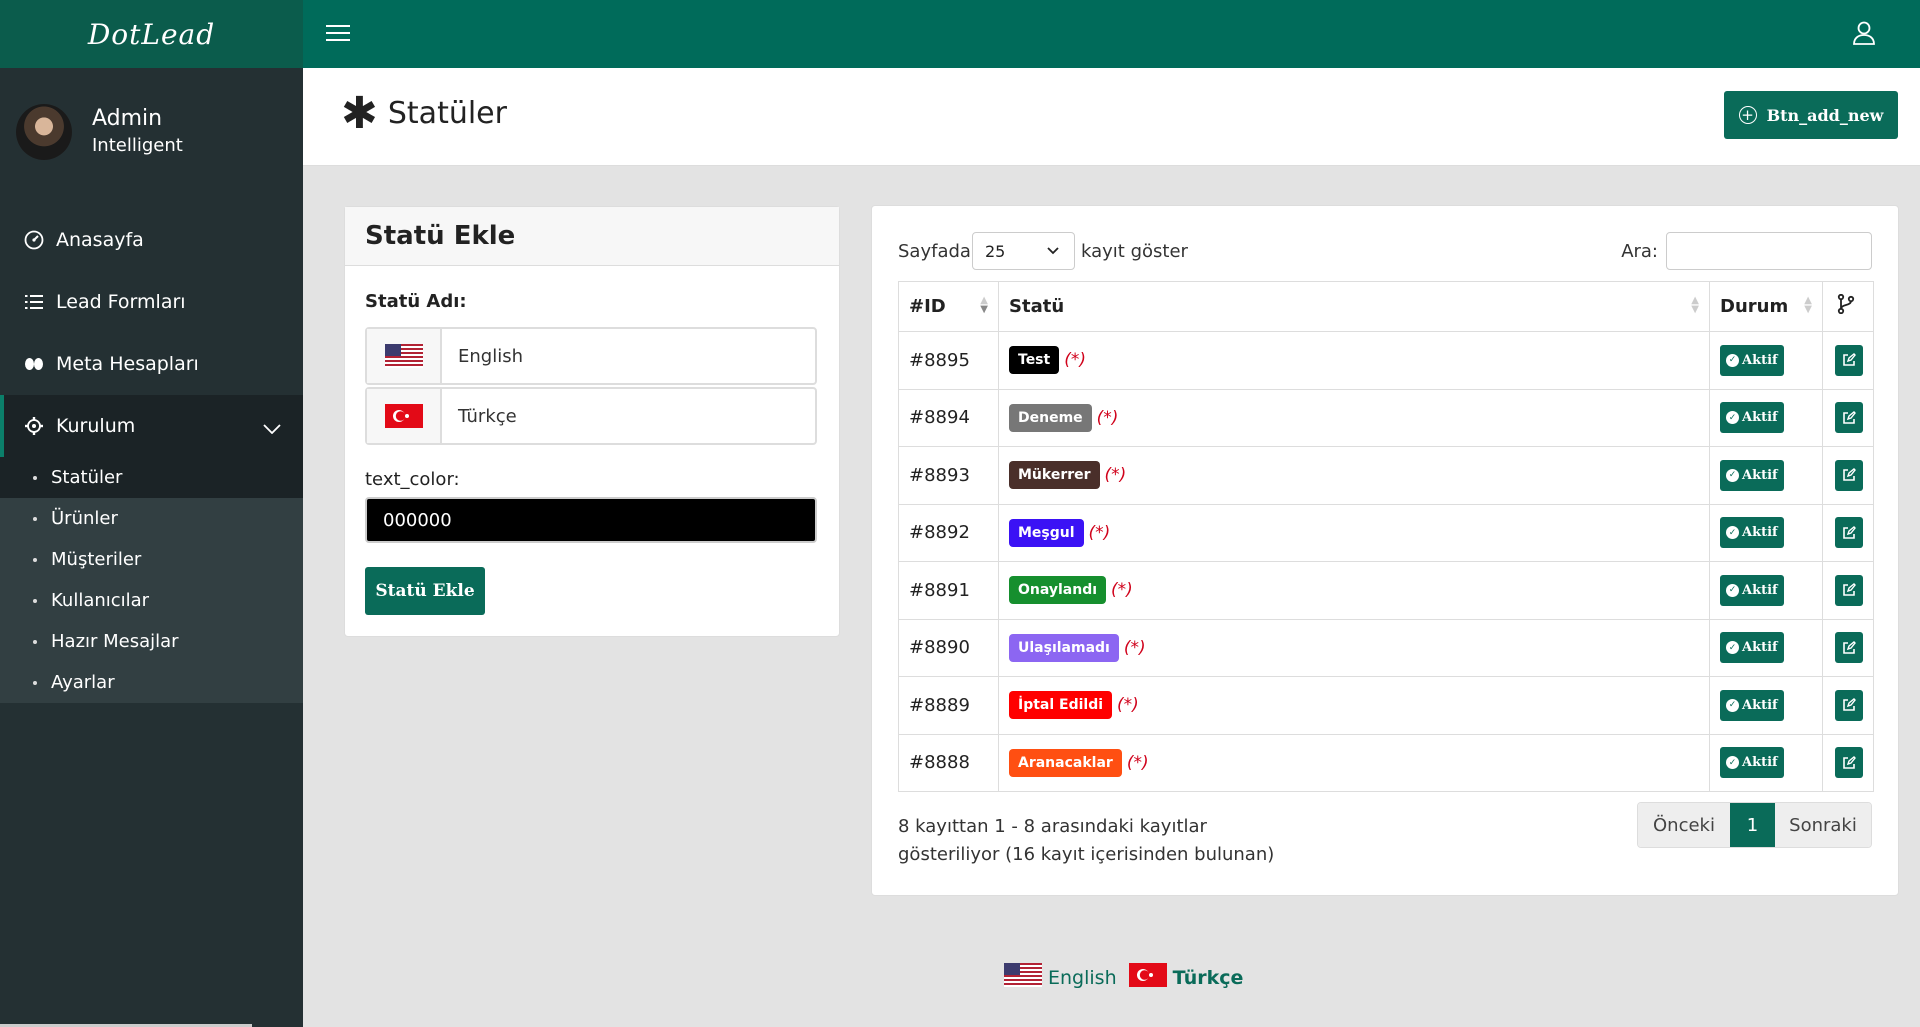 This screenshot has width=1920, height=1027. Describe the element at coordinates (1848, 306) in the screenshot. I see `col-header-actions` at that location.